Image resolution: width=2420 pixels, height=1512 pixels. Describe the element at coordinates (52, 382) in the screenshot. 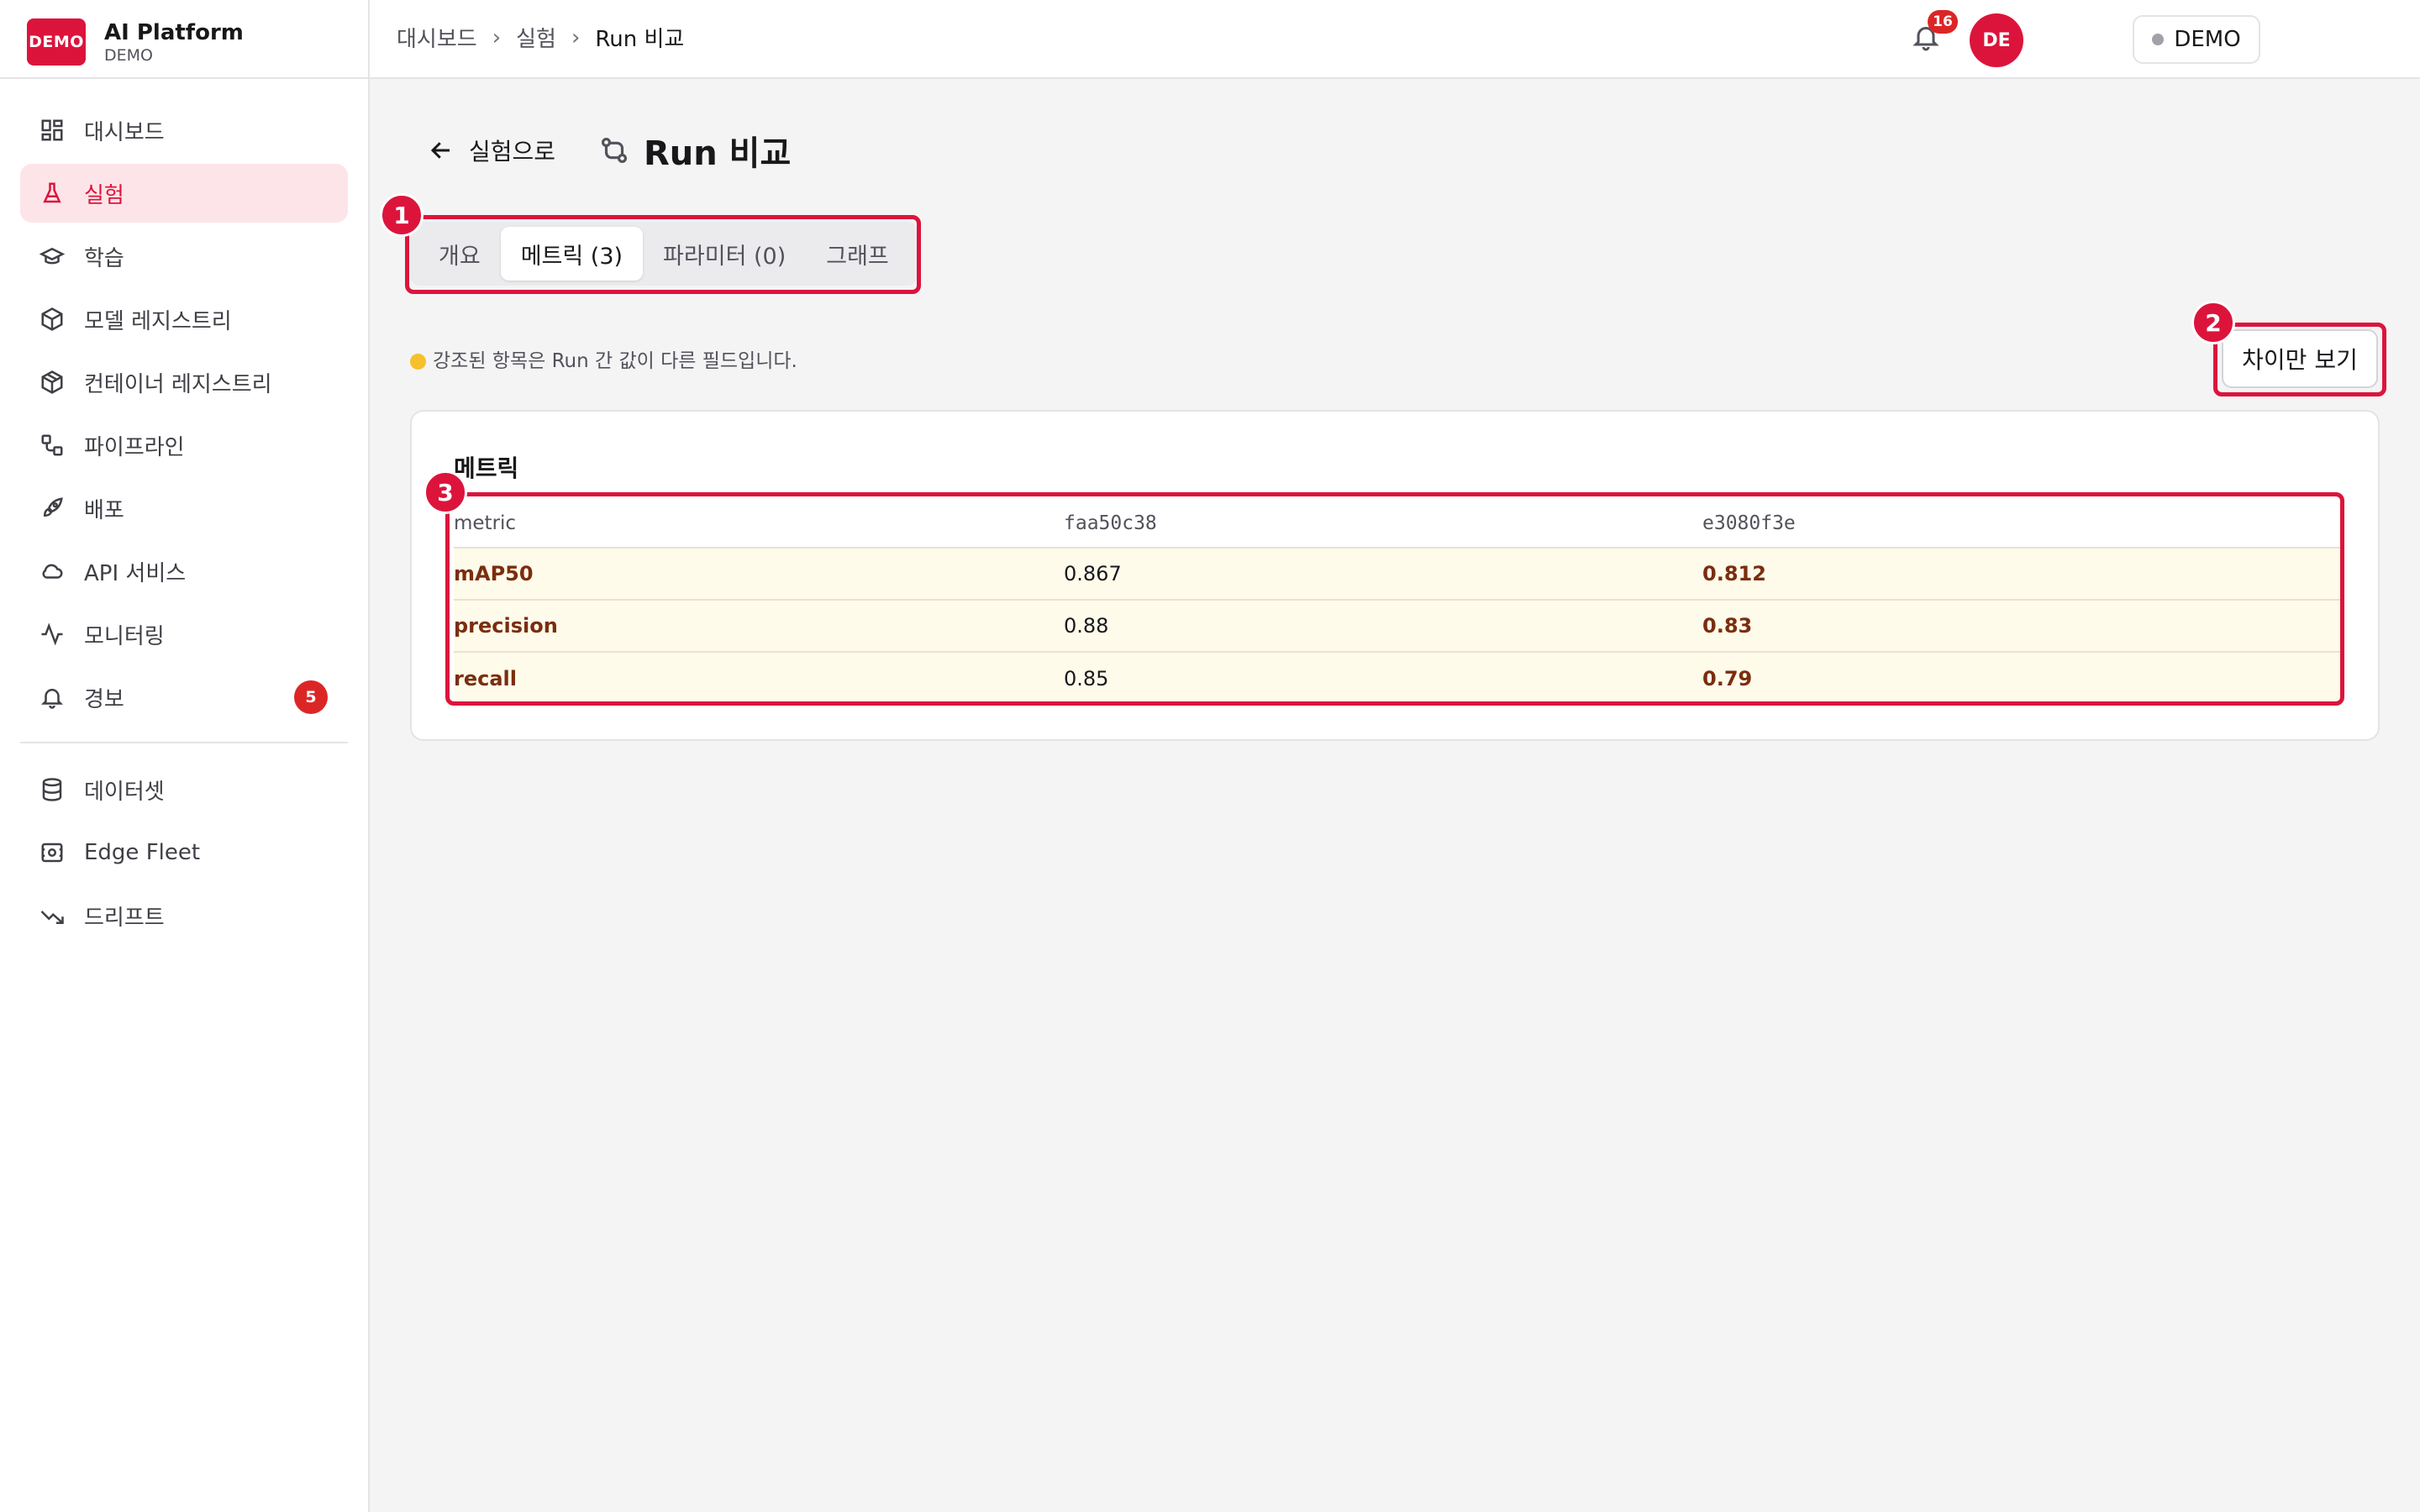

I see `package-icon` at that location.